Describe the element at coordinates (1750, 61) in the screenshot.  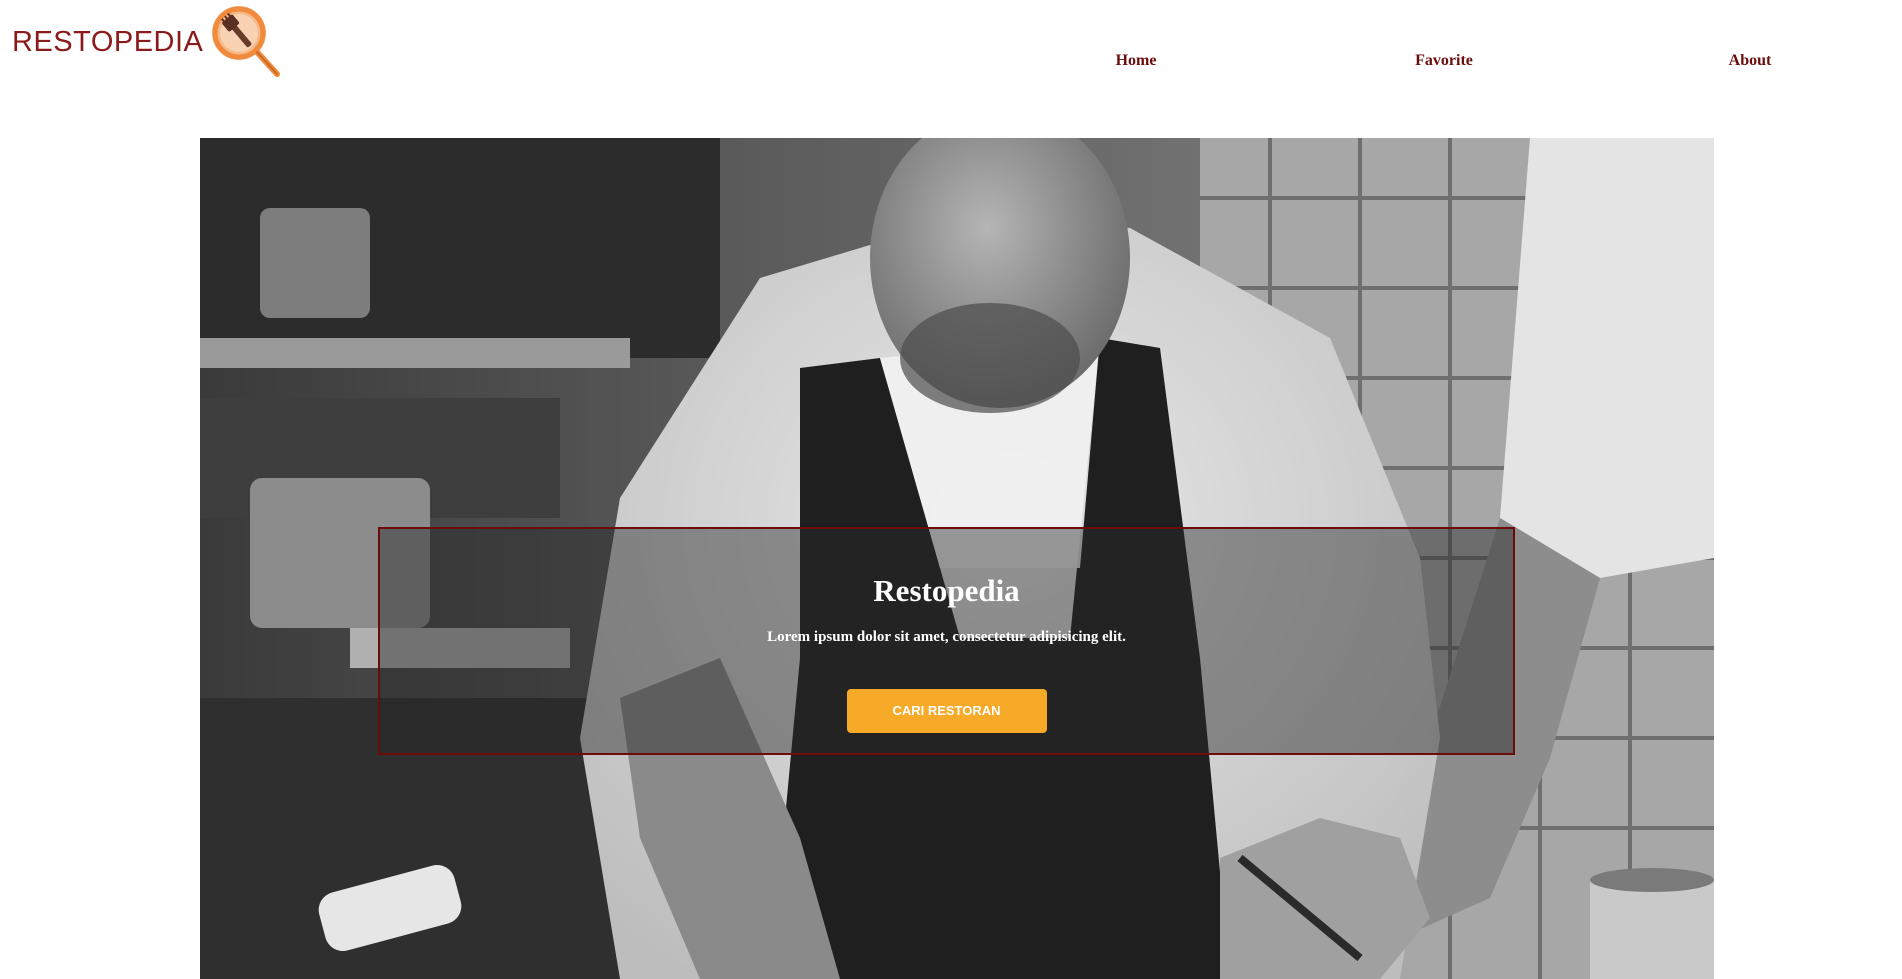
I see `nav-about-link: About` at that location.